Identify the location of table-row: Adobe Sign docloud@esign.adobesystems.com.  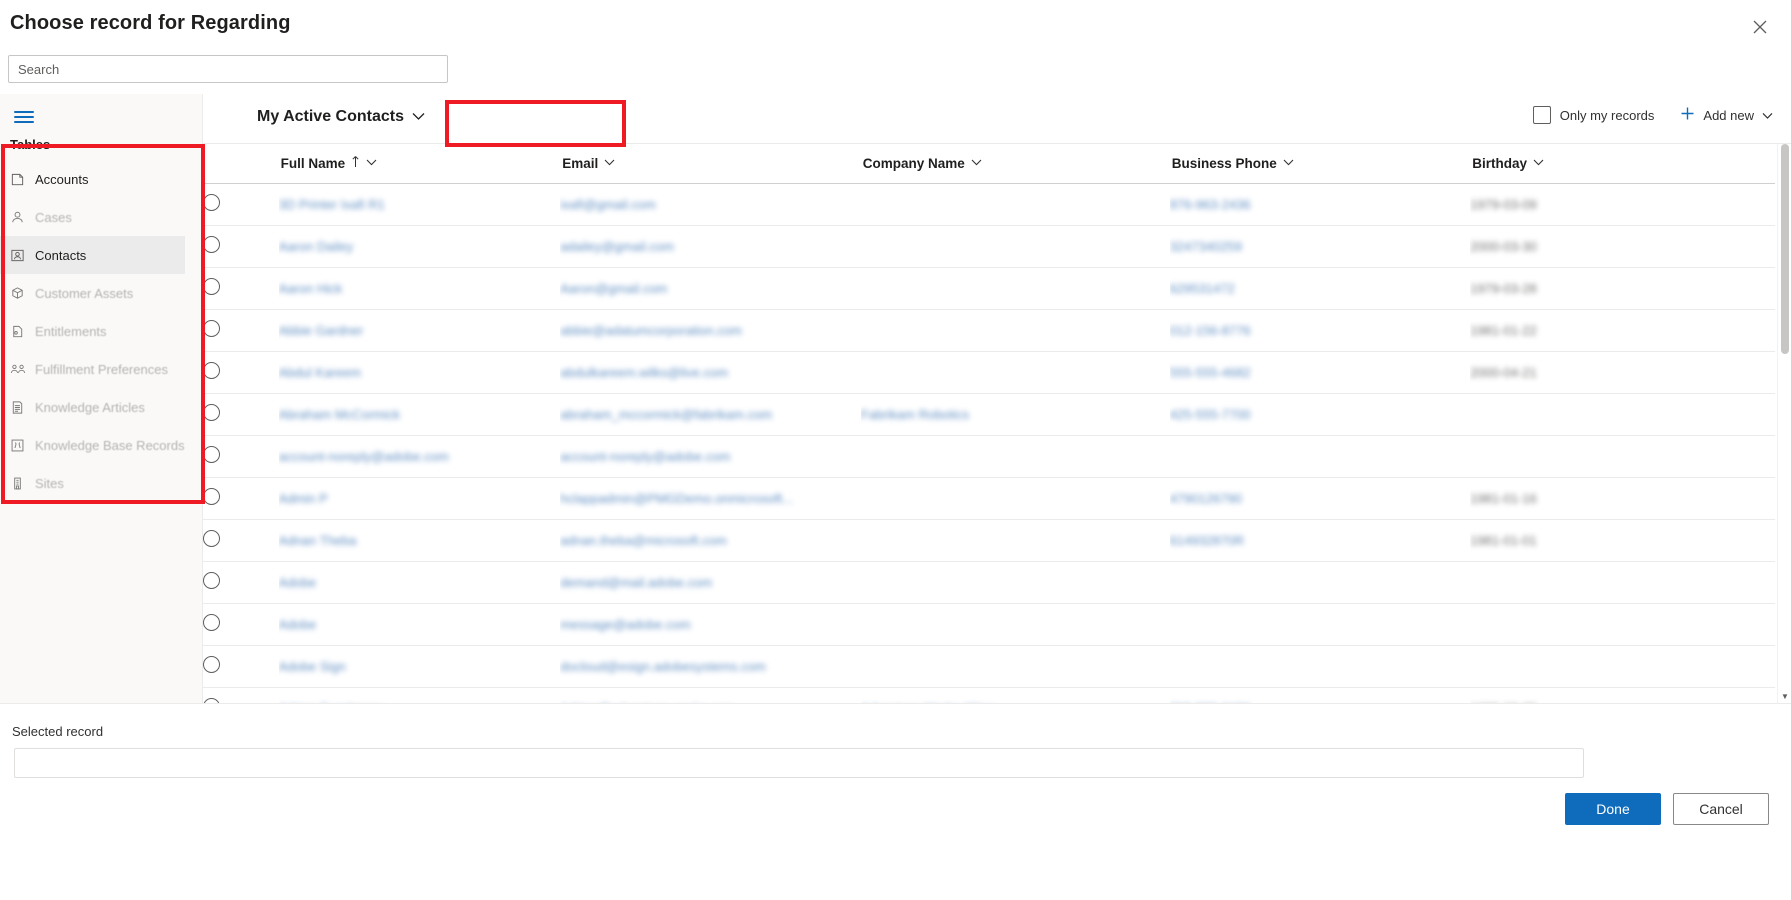
(989, 666).